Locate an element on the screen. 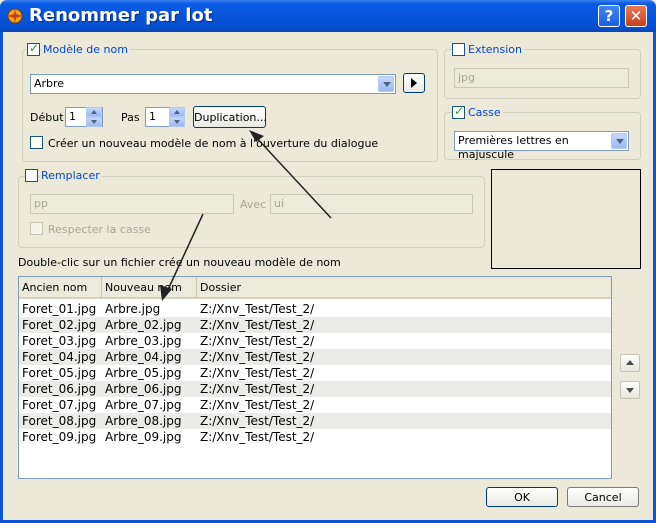 This screenshot has height=523, width=656. annotation-arrows is located at coordinates (246, 215).